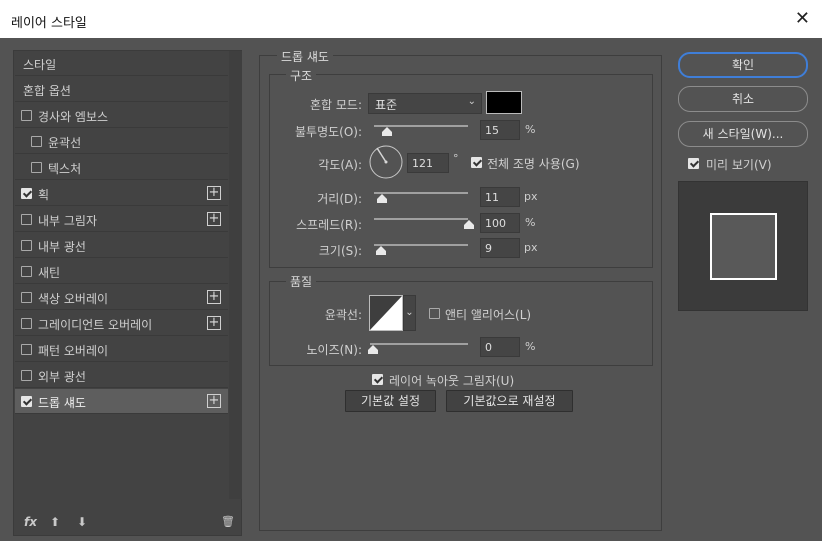 The image size is (822, 541). I want to click on move-down-icon: ⬇, so click(82, 522).